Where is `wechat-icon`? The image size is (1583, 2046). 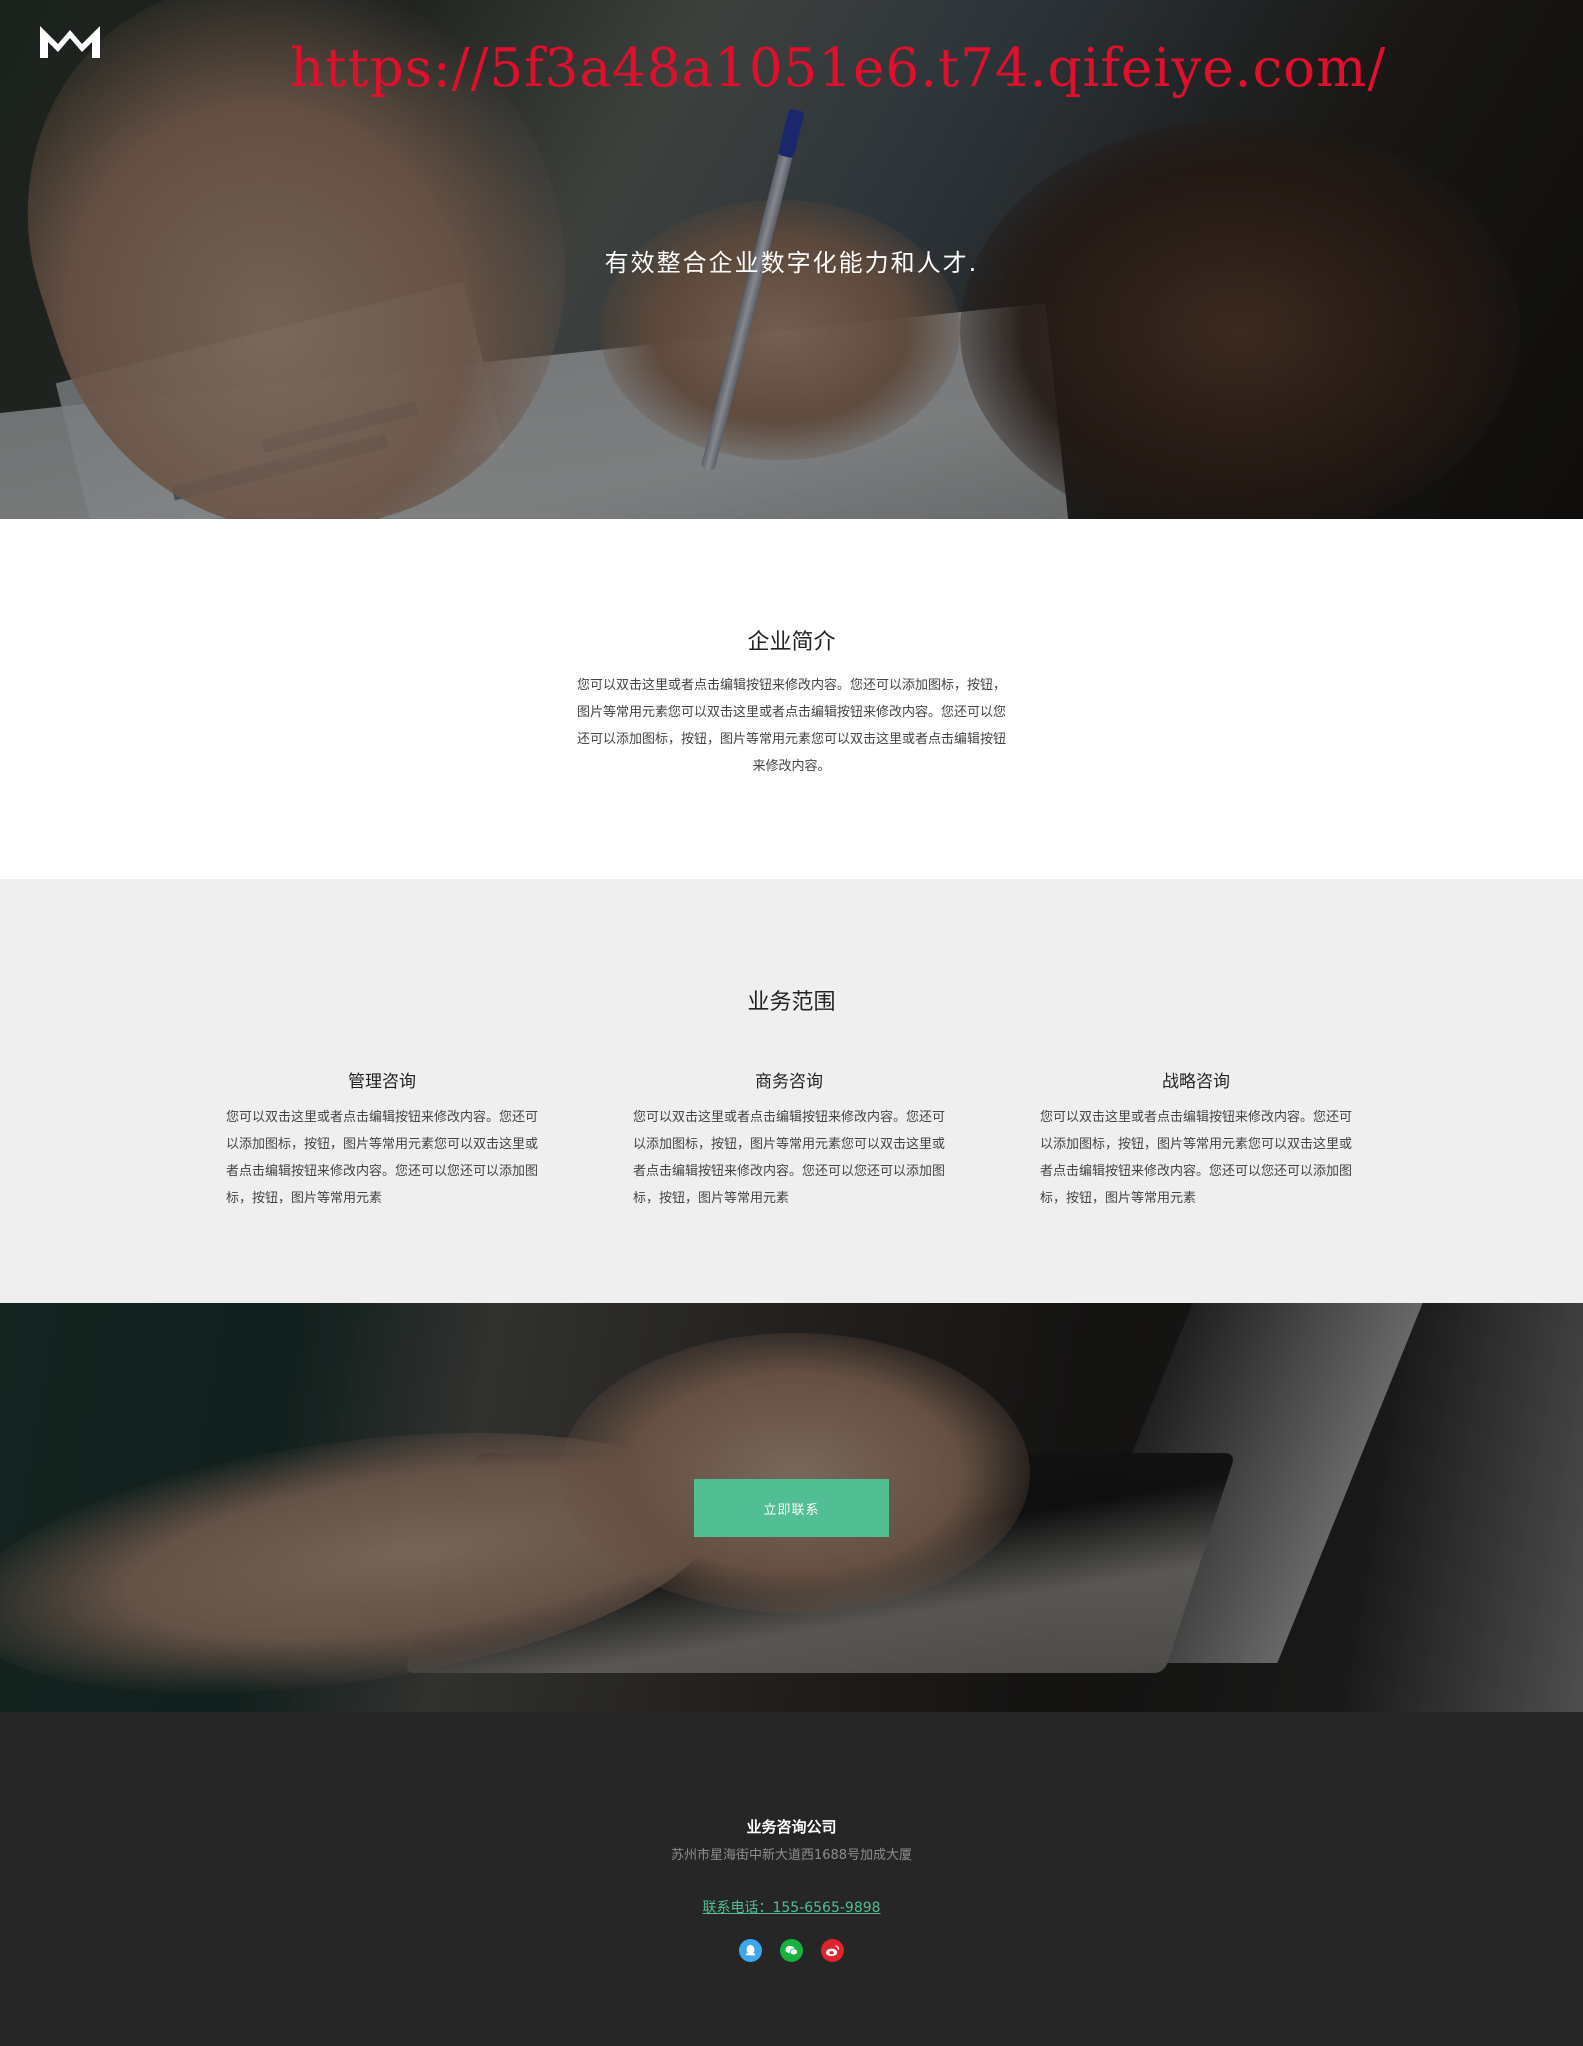 wechat-icon is located at coordinates (791, 1950).